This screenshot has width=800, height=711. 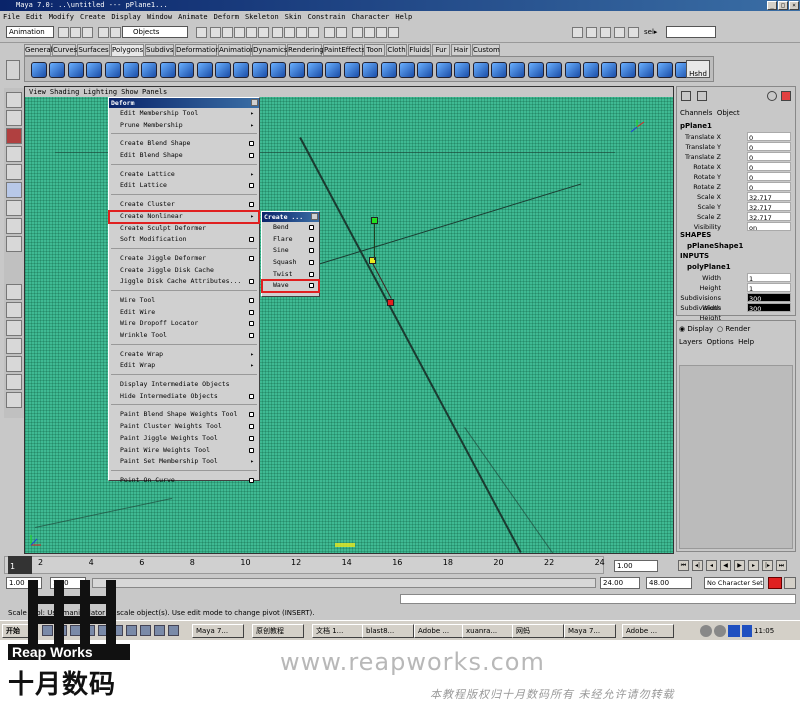 I want to click on nonlinear-item-sine: Sine, so click(x=290, y=251).